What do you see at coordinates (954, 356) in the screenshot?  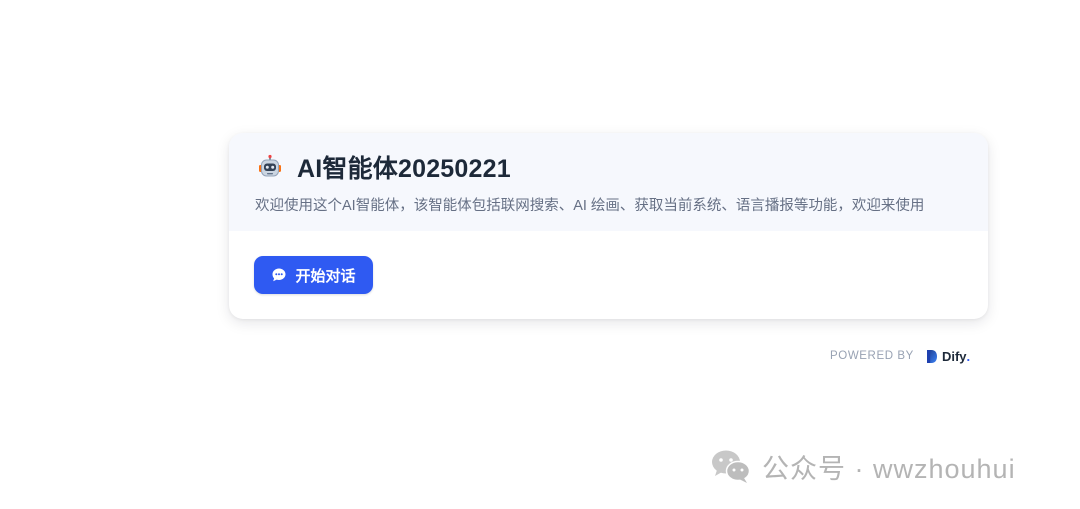 I see `dify-brand: Dify` at bounding box center [954, 356].